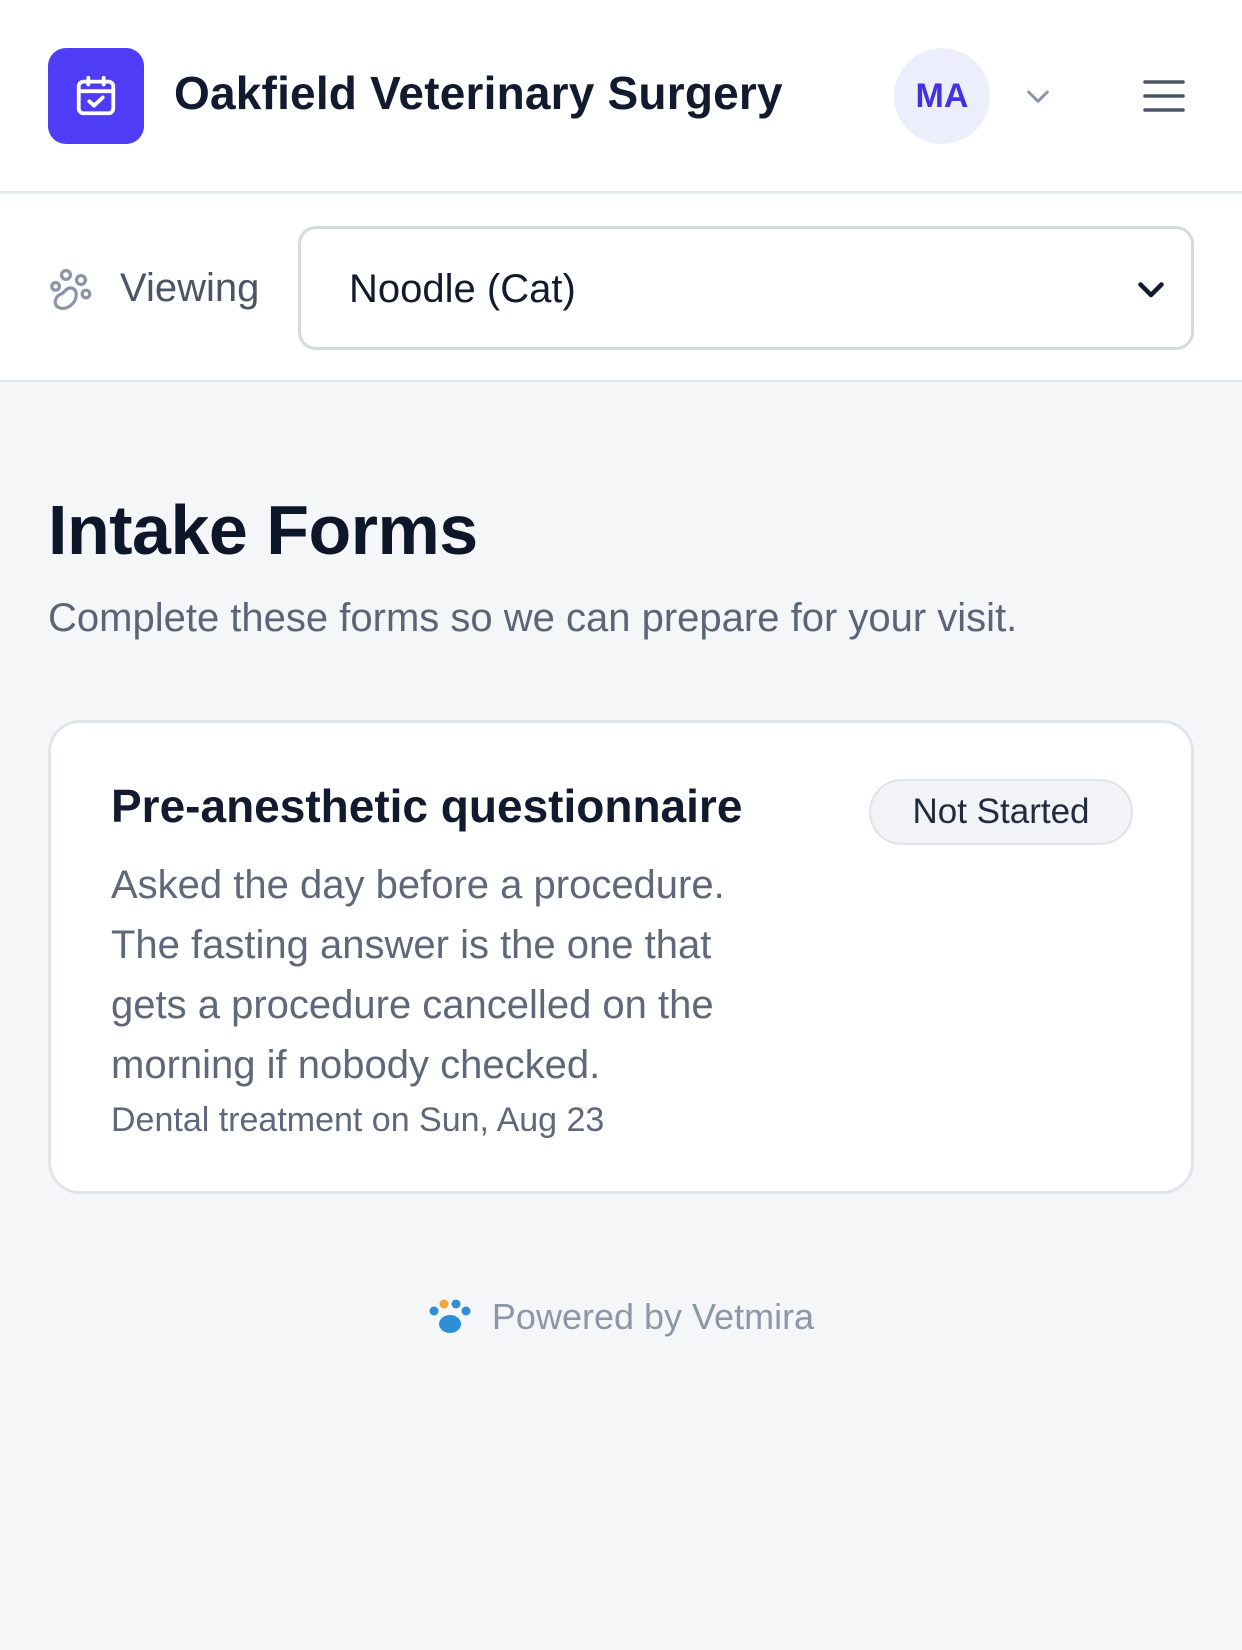  Describe the element at coordinates (450, 1316) in the screenshot. I see `paw-logo-icon` at that location.